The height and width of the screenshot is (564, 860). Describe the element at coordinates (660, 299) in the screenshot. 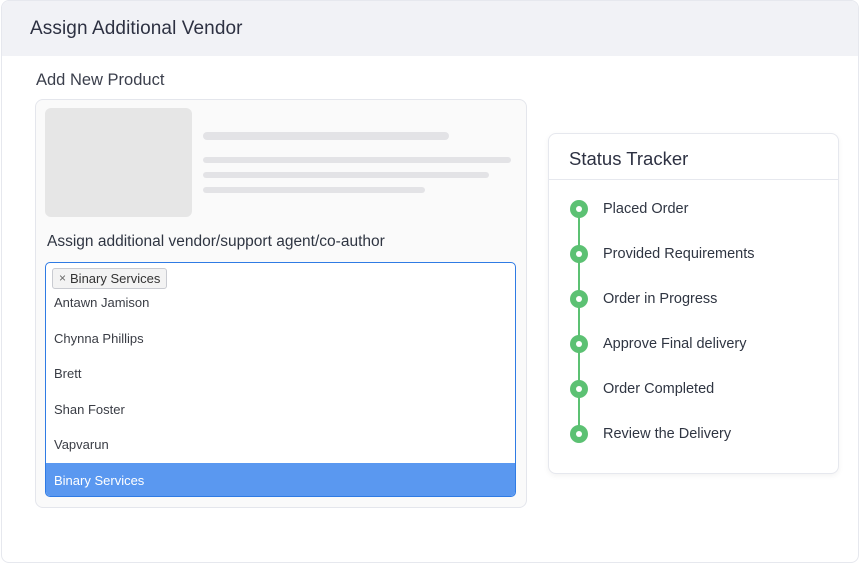

I see `step-label: Order in Progress` at that location.